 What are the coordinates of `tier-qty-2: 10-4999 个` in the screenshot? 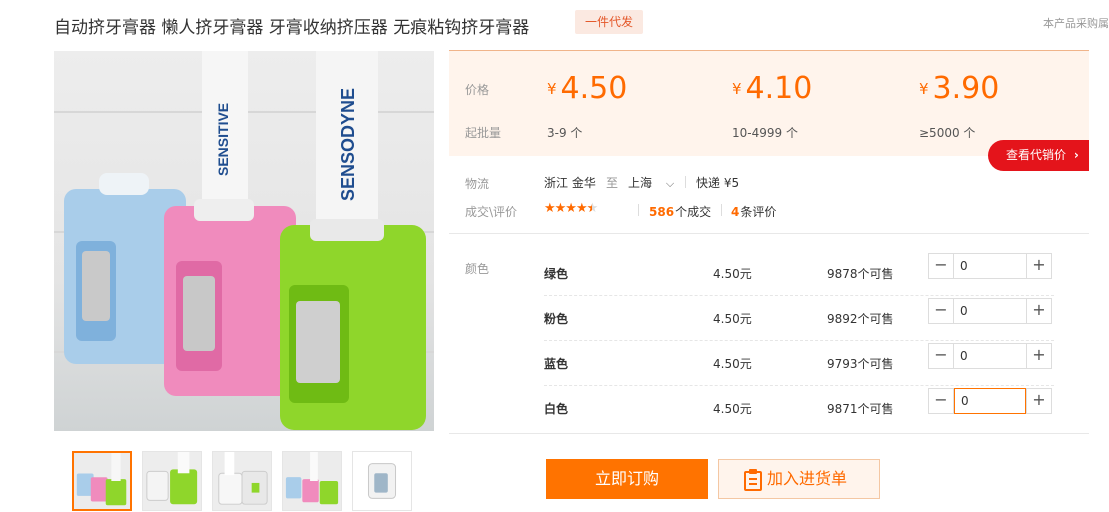 It's located at (765, 133).